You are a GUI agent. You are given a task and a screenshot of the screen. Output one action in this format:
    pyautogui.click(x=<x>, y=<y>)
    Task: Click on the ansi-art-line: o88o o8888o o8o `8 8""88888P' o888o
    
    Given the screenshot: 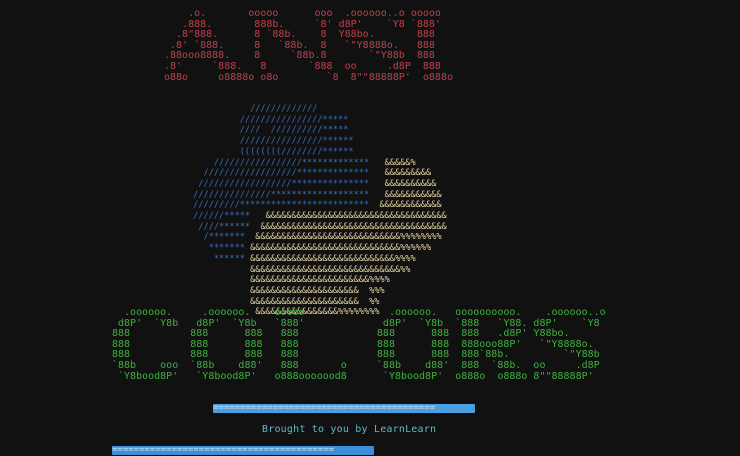 What is the action you would take?
    pyautogui.click(x=308, y=77)
    